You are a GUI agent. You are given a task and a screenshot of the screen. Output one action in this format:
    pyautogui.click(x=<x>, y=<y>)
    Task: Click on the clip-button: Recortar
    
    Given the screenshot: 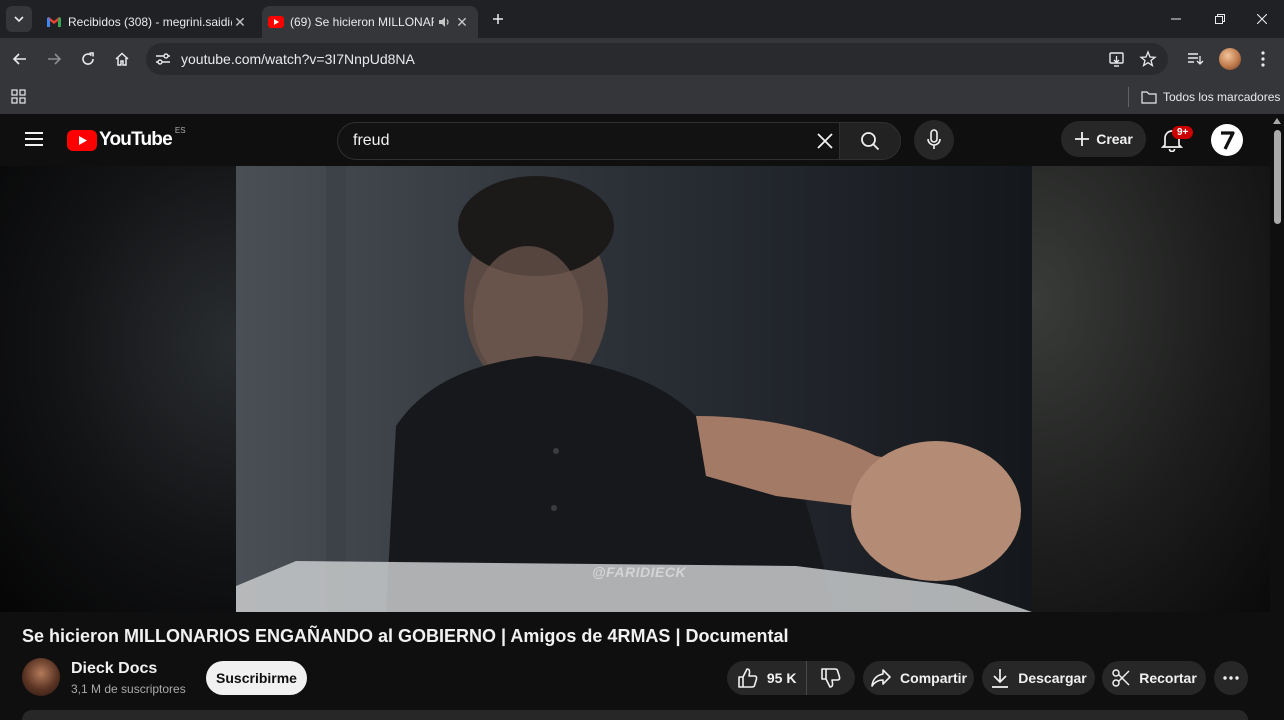 What is the action you would take?
    pyautogui.click(x=1154, y=678)
    